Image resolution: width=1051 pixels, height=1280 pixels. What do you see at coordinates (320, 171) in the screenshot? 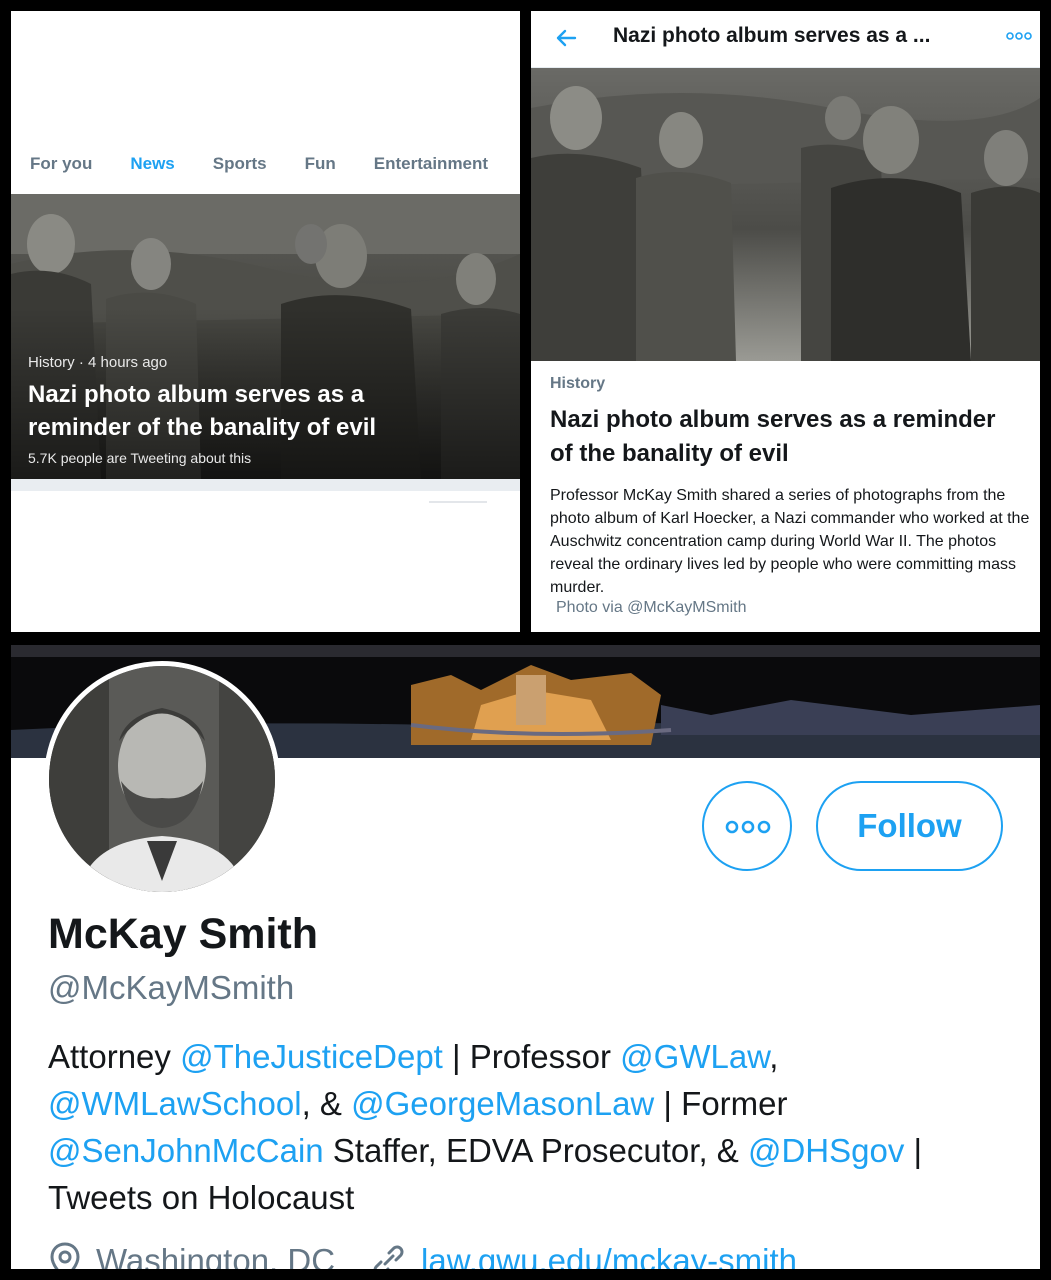
I see `tab-fun: Fun` at bounding box center [320, 171].